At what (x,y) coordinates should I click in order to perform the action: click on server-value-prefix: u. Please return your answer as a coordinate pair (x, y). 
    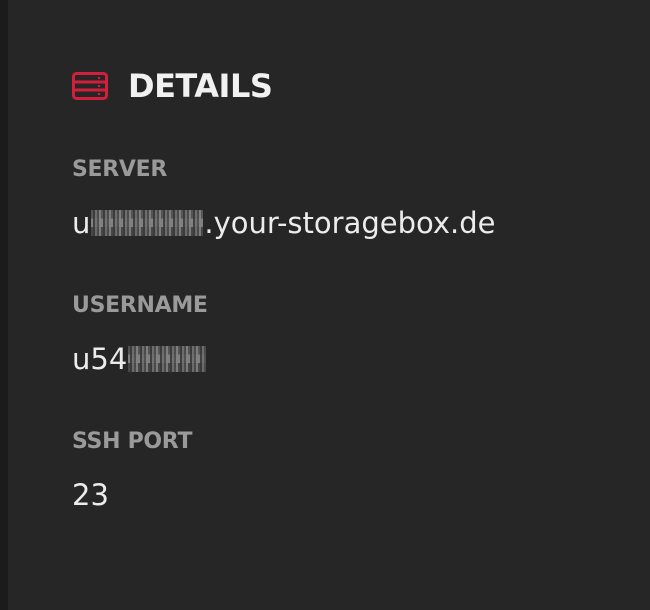
    Looking at the image, I should click on (81, 223).